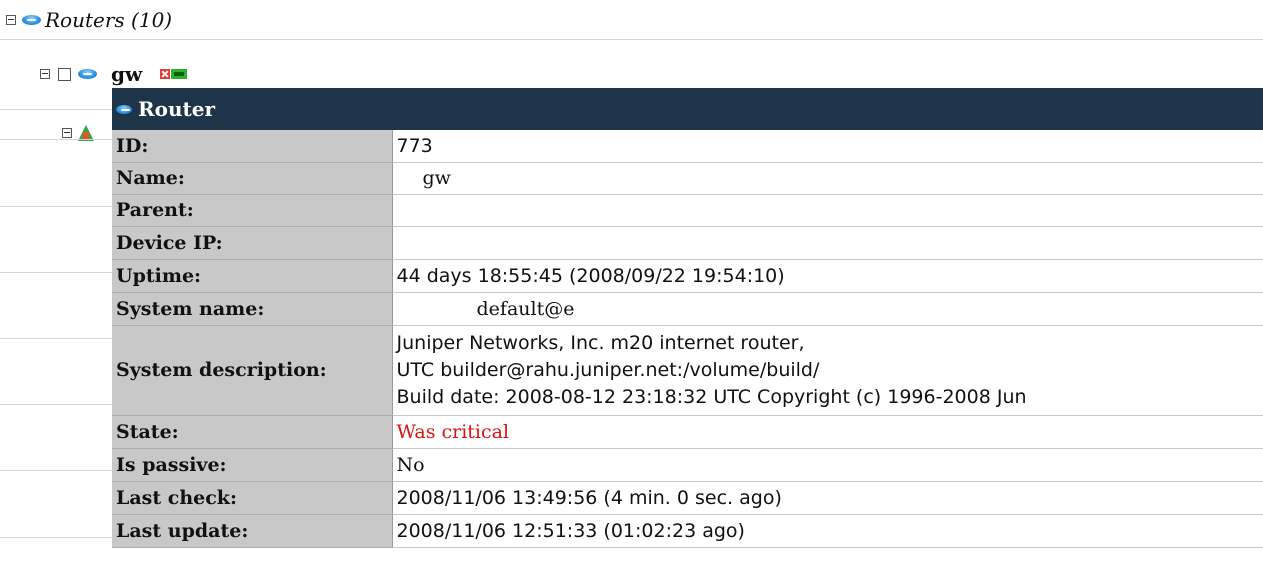 The height and width of the screenshot is (573, 1263). I want to click on table-row: Parent:, so click(687, 210).